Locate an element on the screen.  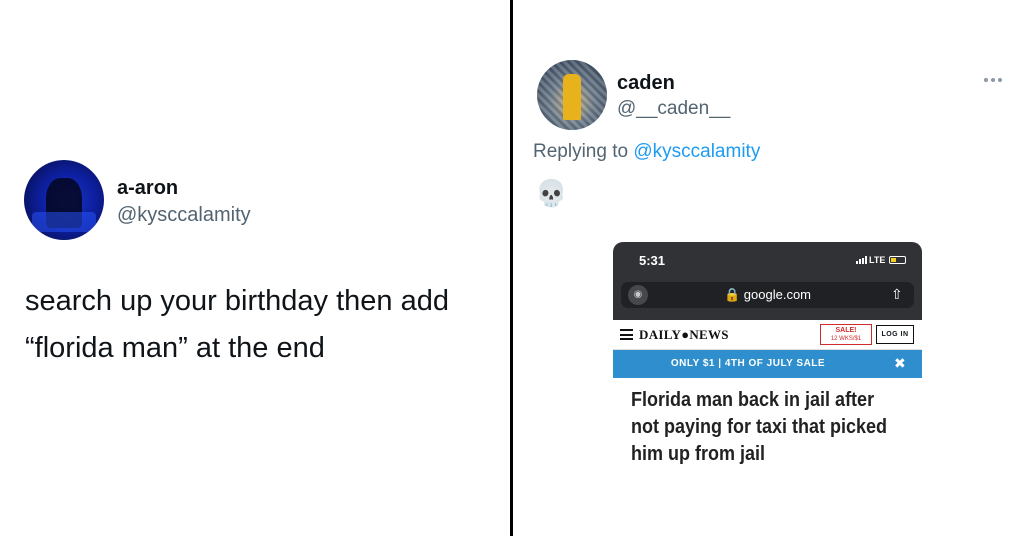
more-icon is located at coordinates (993, 80).